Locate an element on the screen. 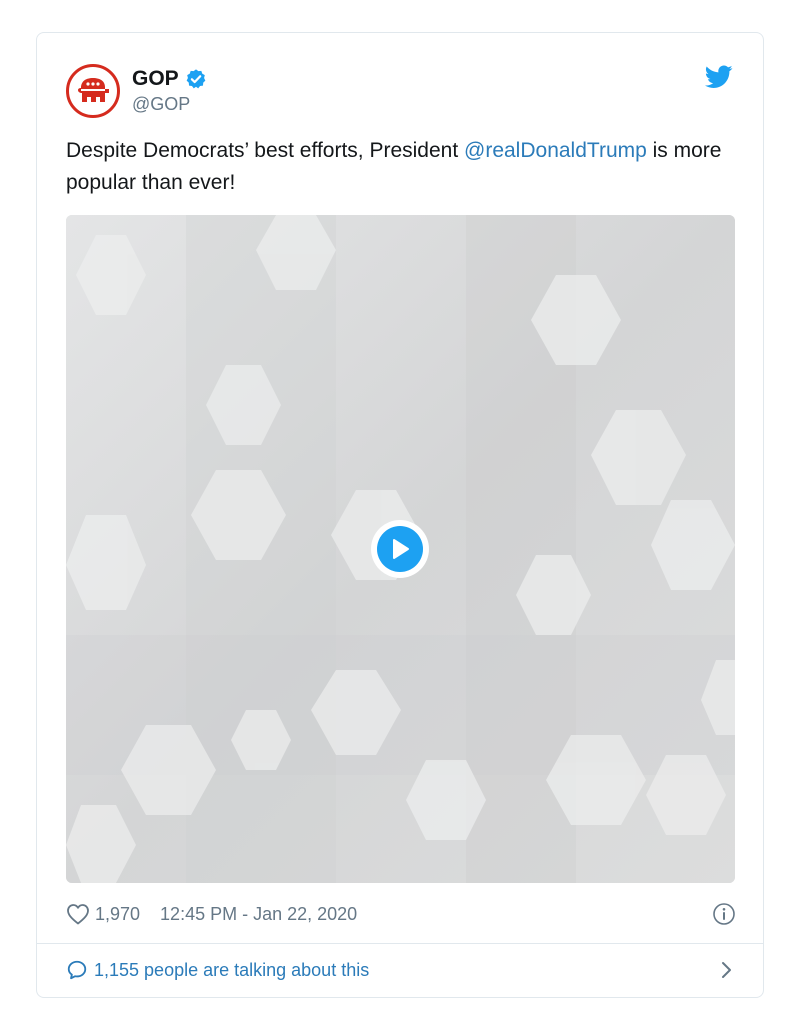 The image size is (800, 1029). comment-bubble-icon is located at coordinates (77, 970).